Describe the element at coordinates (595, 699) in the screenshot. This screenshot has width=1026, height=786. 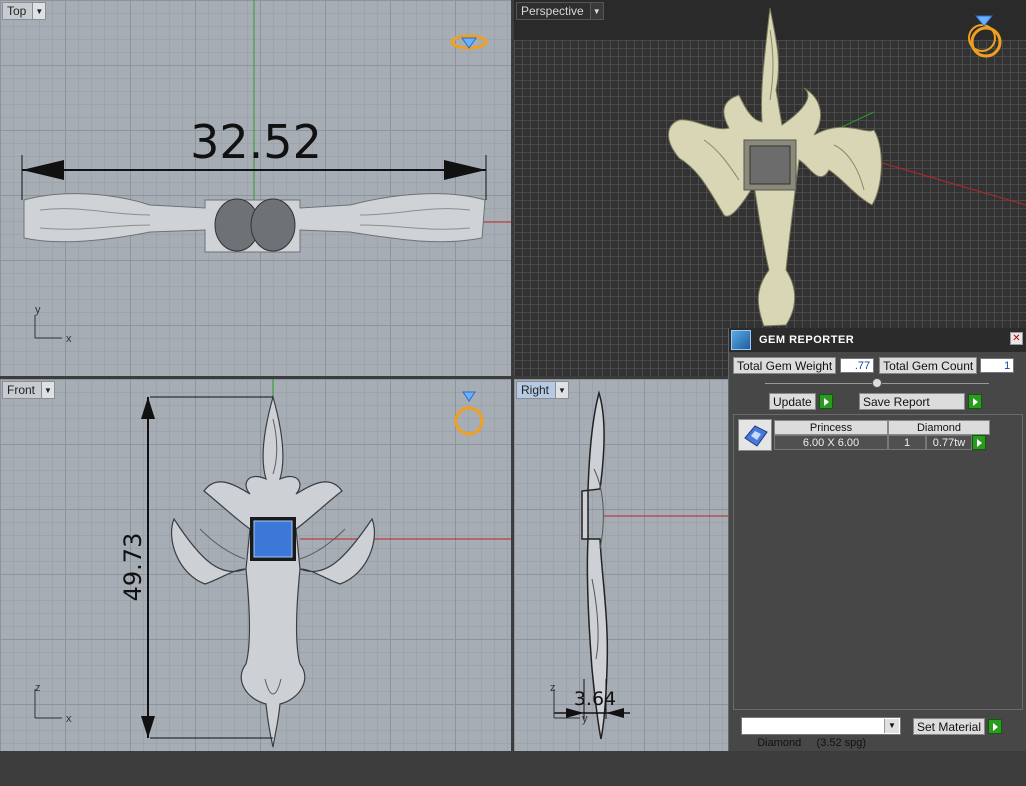
I see `right-dimension-text: 3.64` at that location.